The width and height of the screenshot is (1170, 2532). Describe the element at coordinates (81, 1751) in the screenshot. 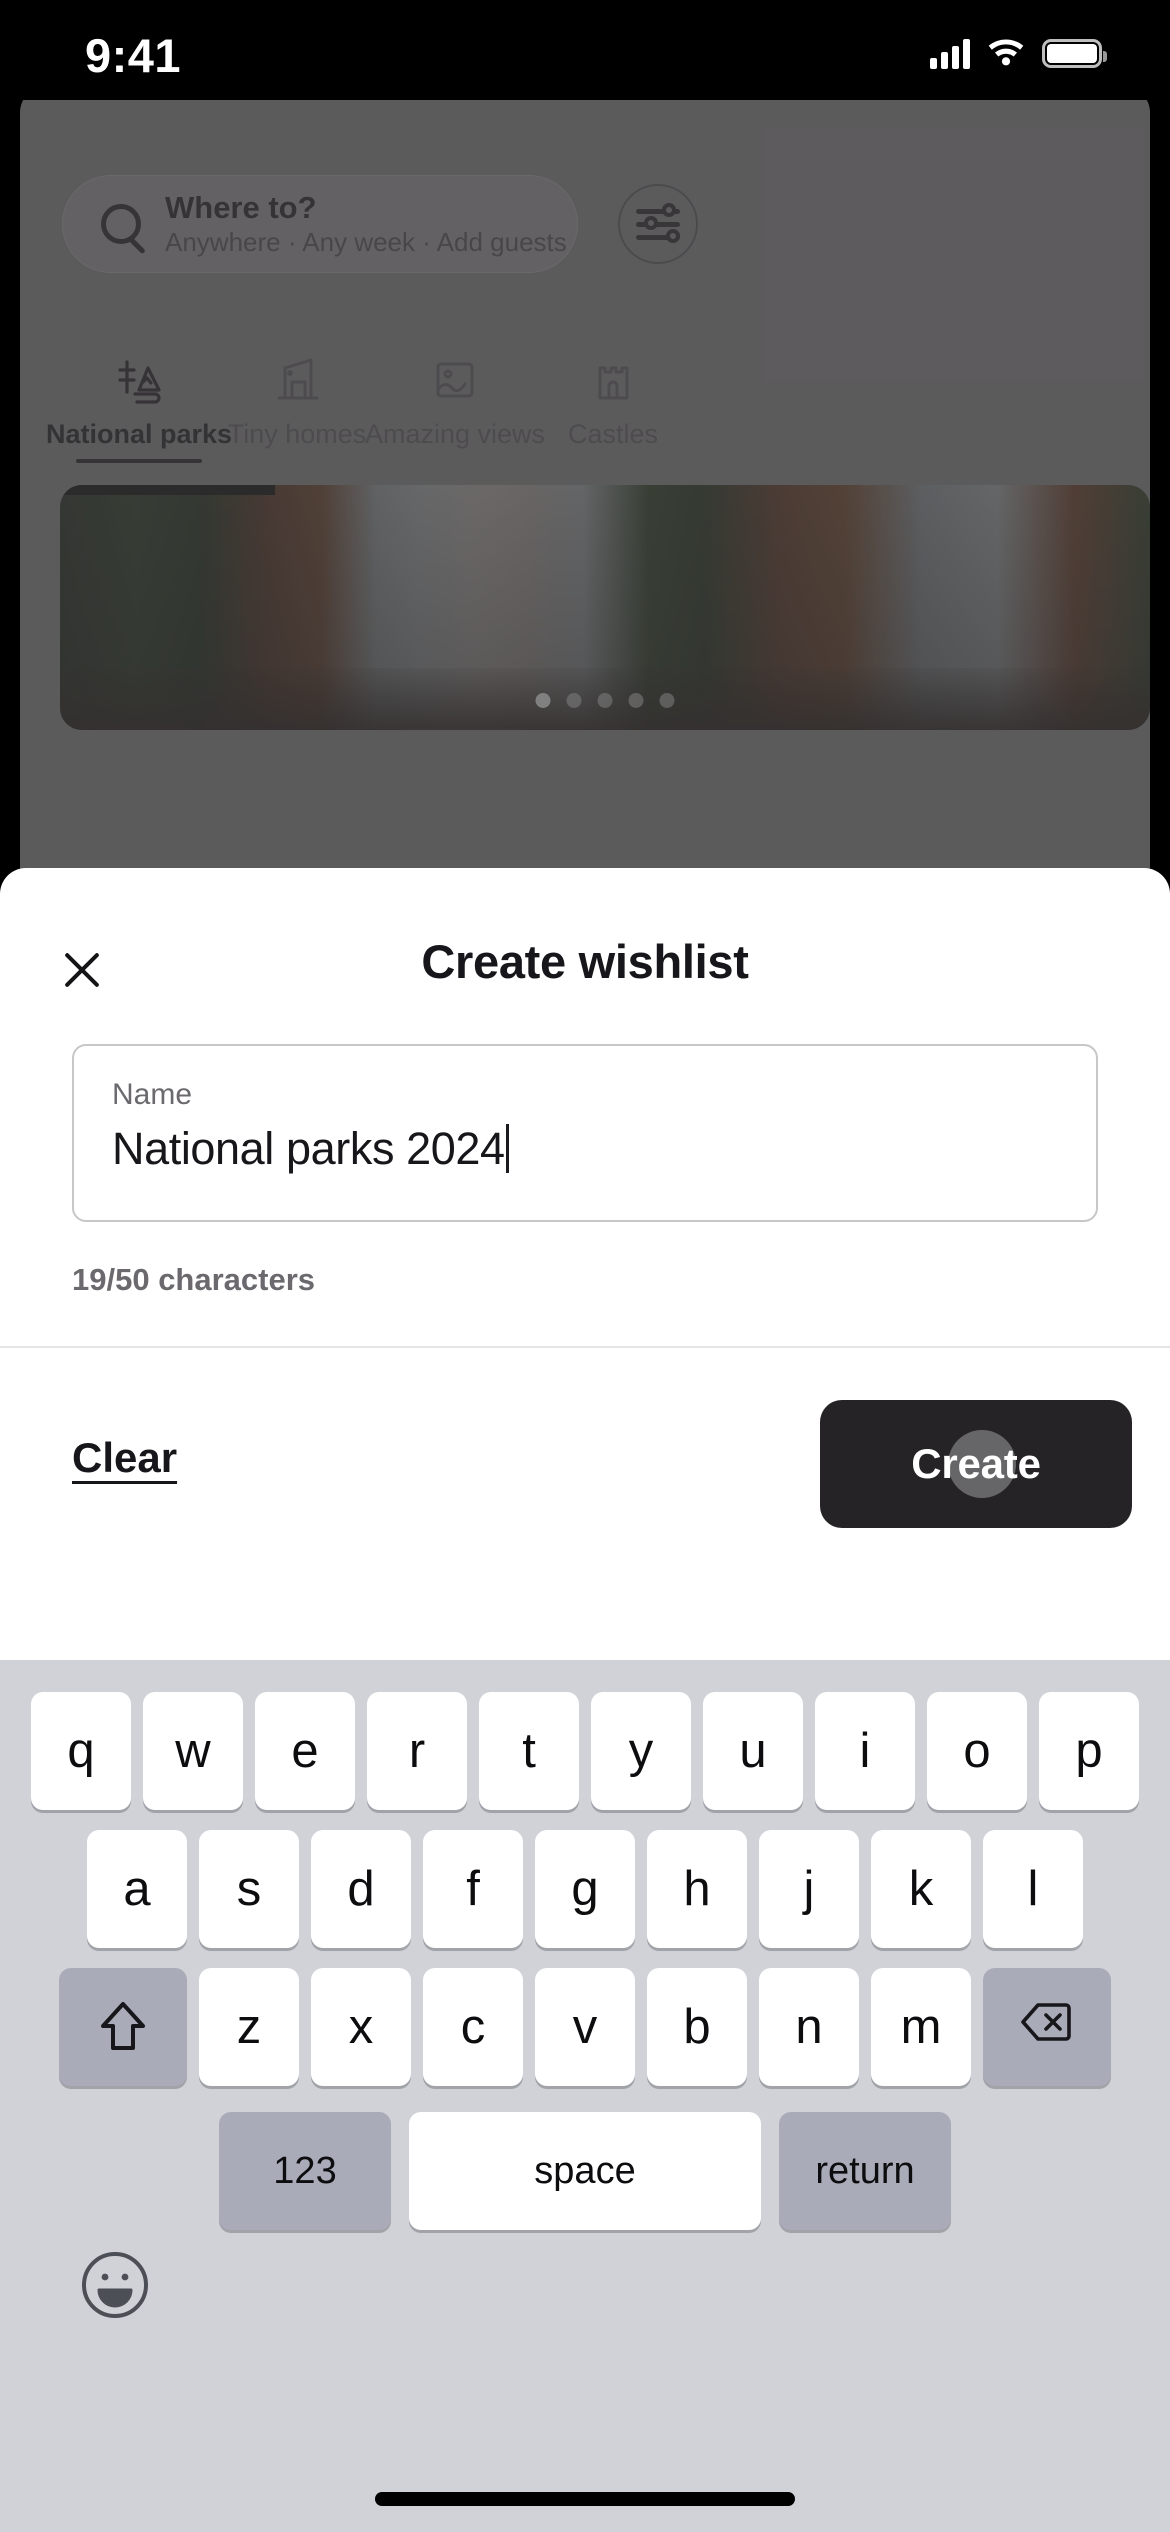

I see `key-q: q` at that location.